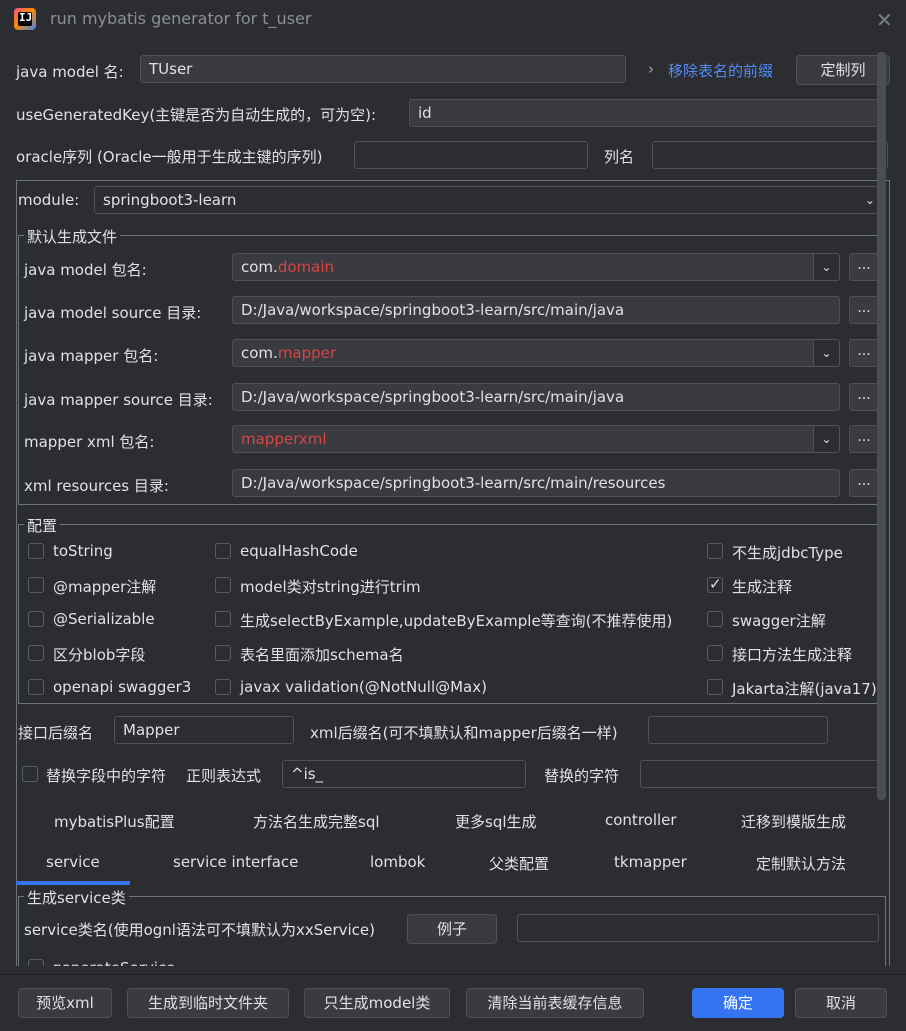 This screenshot has width=906, height=1031. I want to click on oracle-sequence-label: oracle序列 (Oracle一般用于生成主键的序列), so click(169, 157).